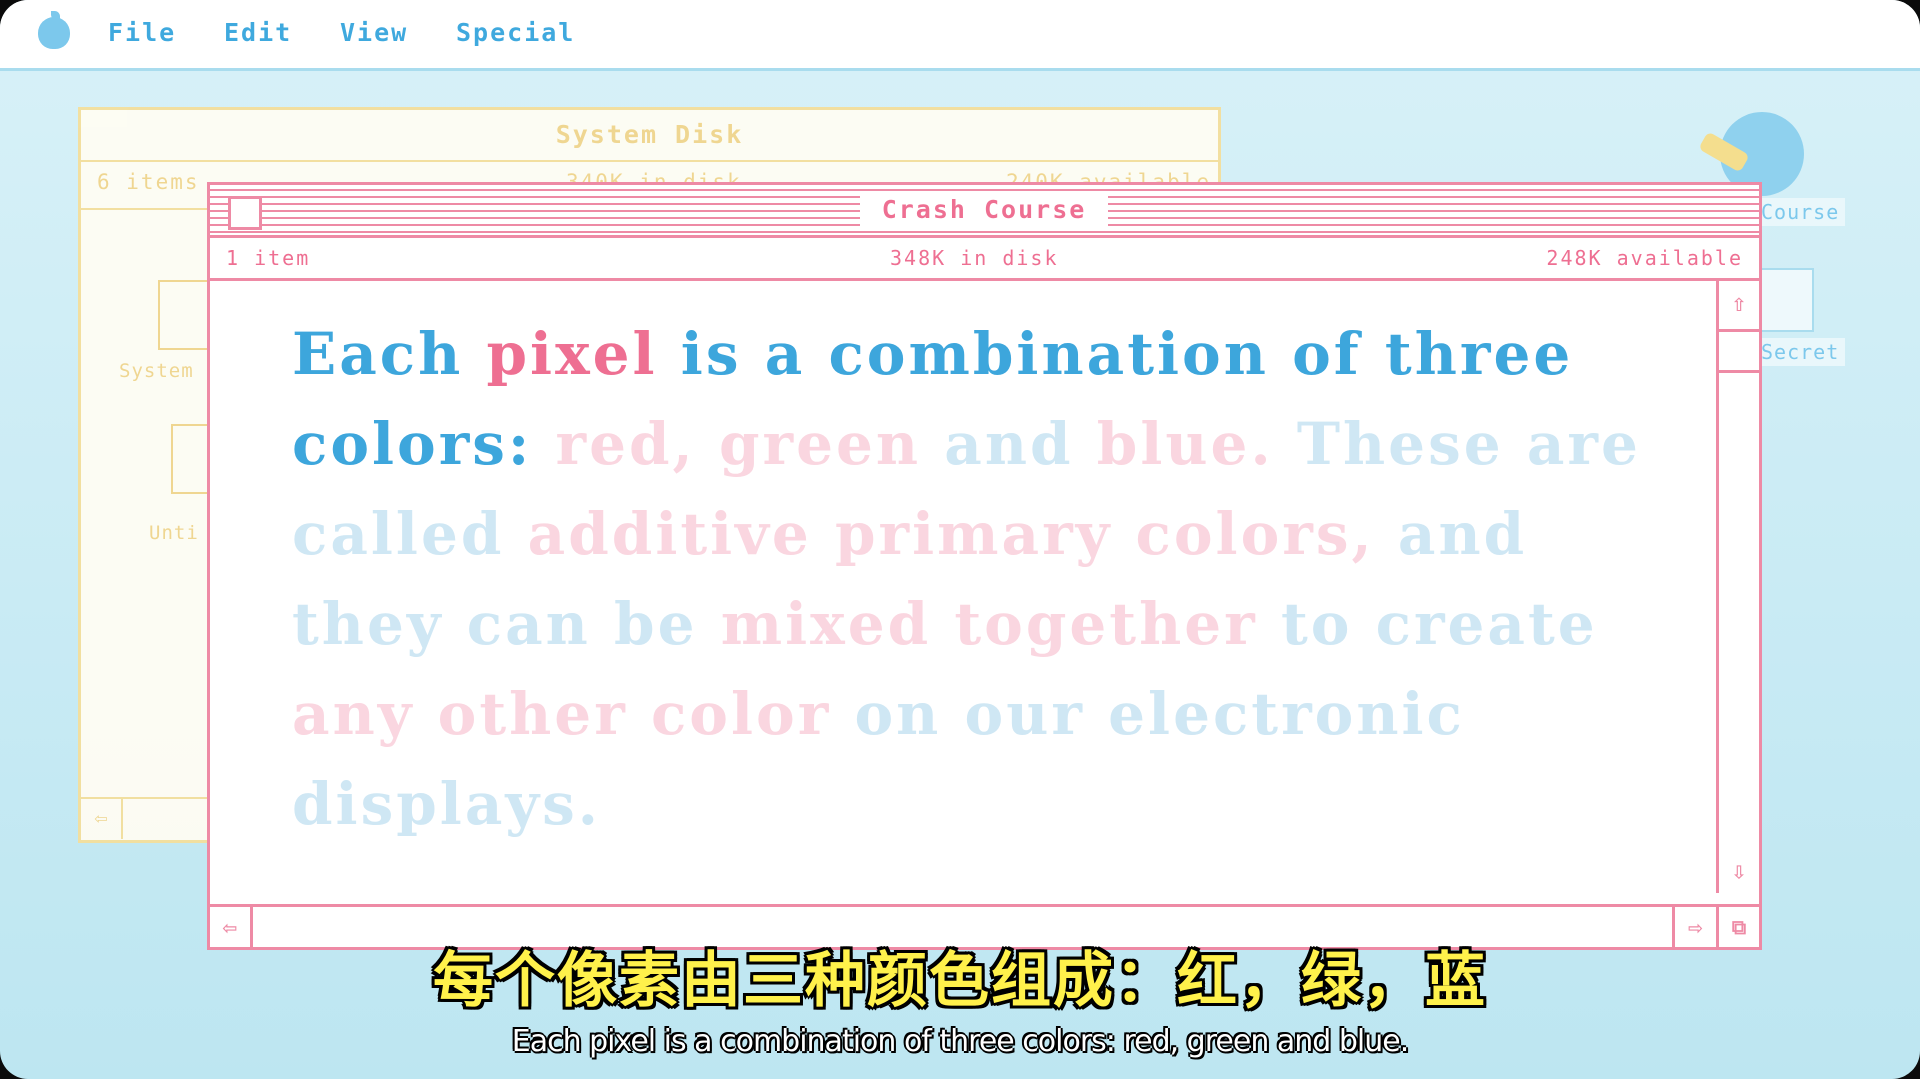 Image resolution: width=1920 pixels, height=1079 pixels. Describe the element at coordinates (1644, 258) in the screenshot. I see `window-available: 248K available` at that location.